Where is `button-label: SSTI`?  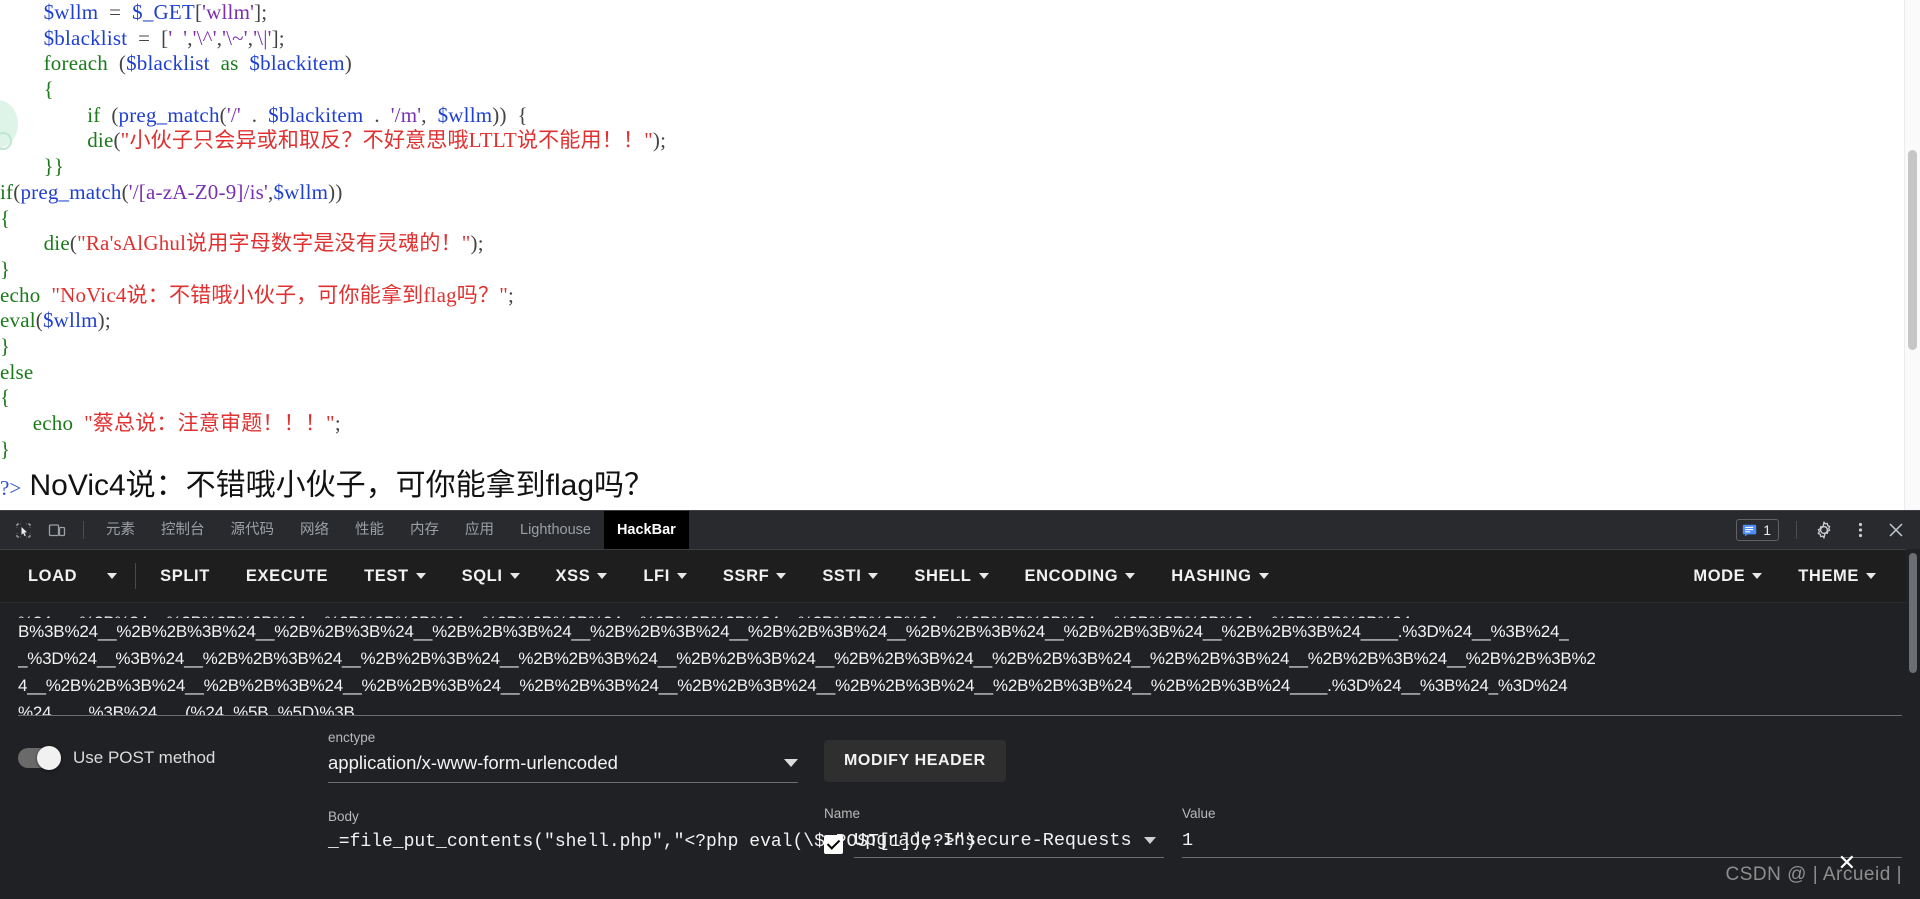 button-label: SSTI is located at coordinates (842, 575).